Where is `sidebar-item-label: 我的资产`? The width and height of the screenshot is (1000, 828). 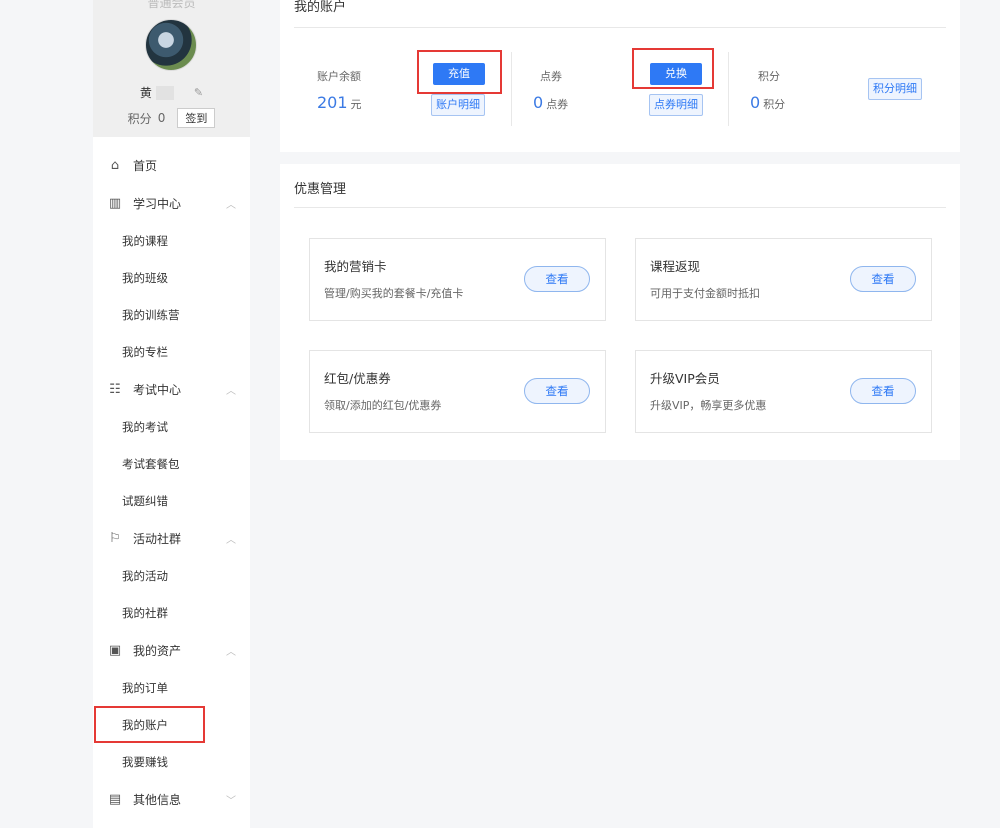
sidebar-item-label: 我的资产 is located at coordinates (157, 650).